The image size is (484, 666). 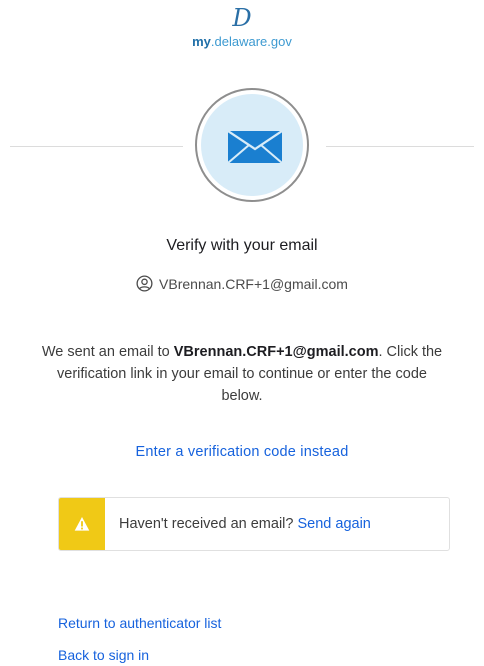 What do you see at coordinates (103, 655) in the screenshot?
I see `back-to-sign-in-link: Back to sign in` at bounding box center [103, 655].